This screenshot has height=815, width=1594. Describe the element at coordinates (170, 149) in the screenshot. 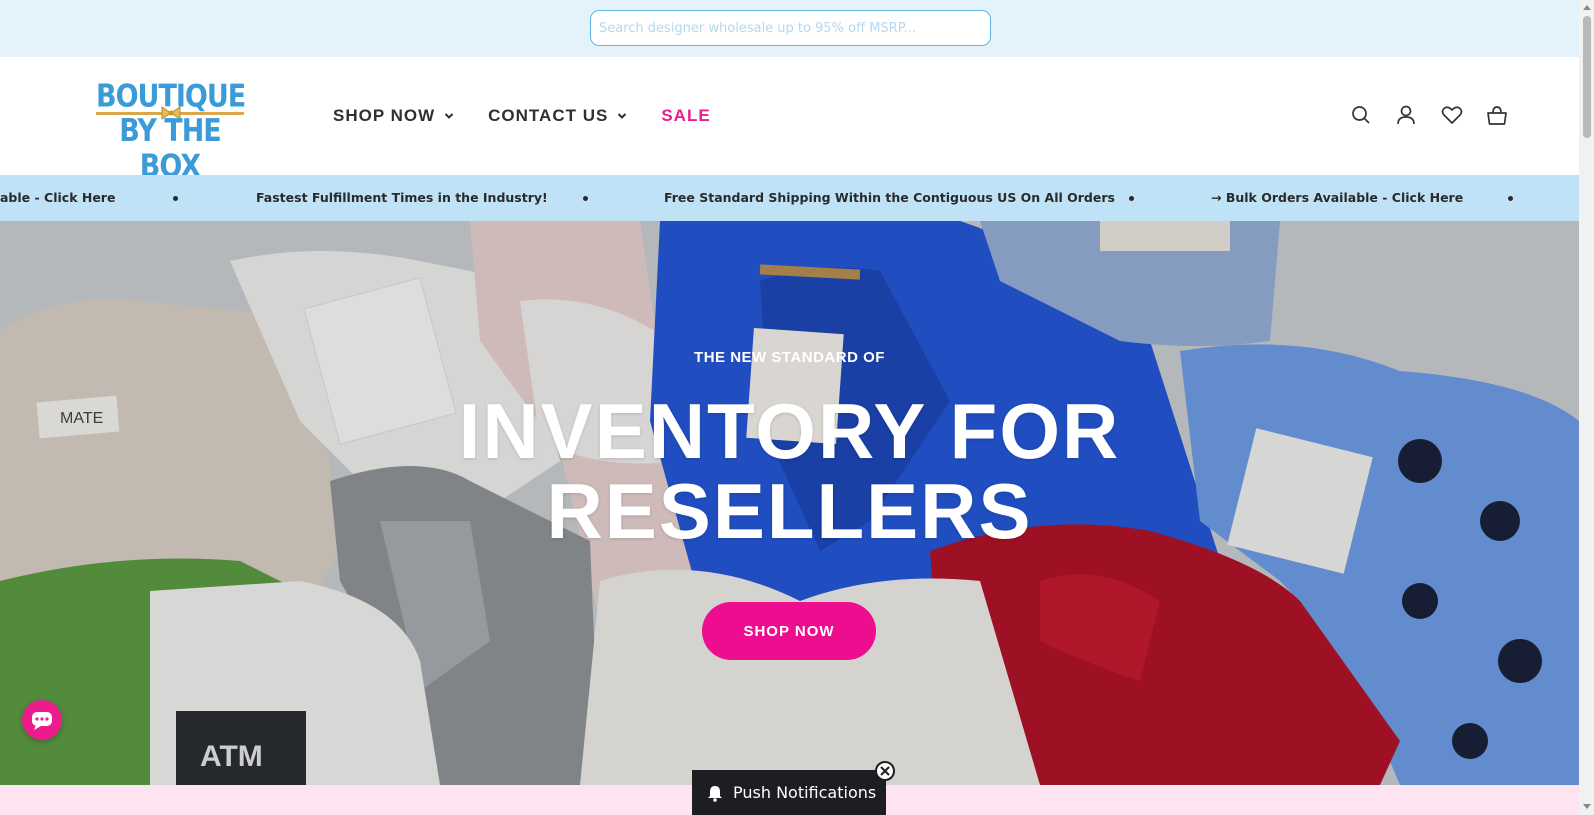

I see `logo-line-2: BY THE BOX` at that location.